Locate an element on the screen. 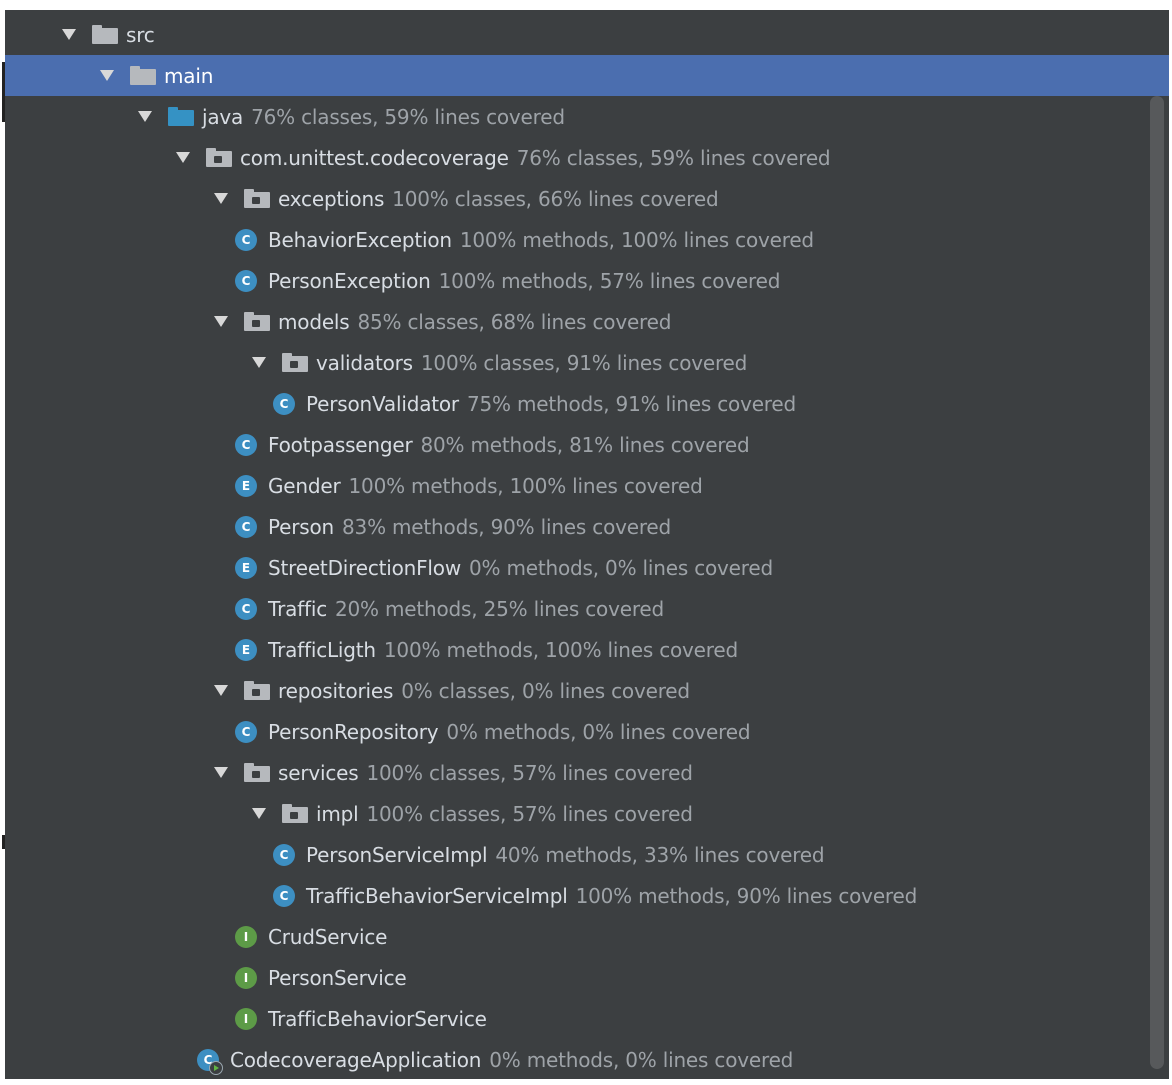 The image size is (1172, 1085). tree-row: repositories 0% classes, 0% lines covered is located at coordinates (587, 690).